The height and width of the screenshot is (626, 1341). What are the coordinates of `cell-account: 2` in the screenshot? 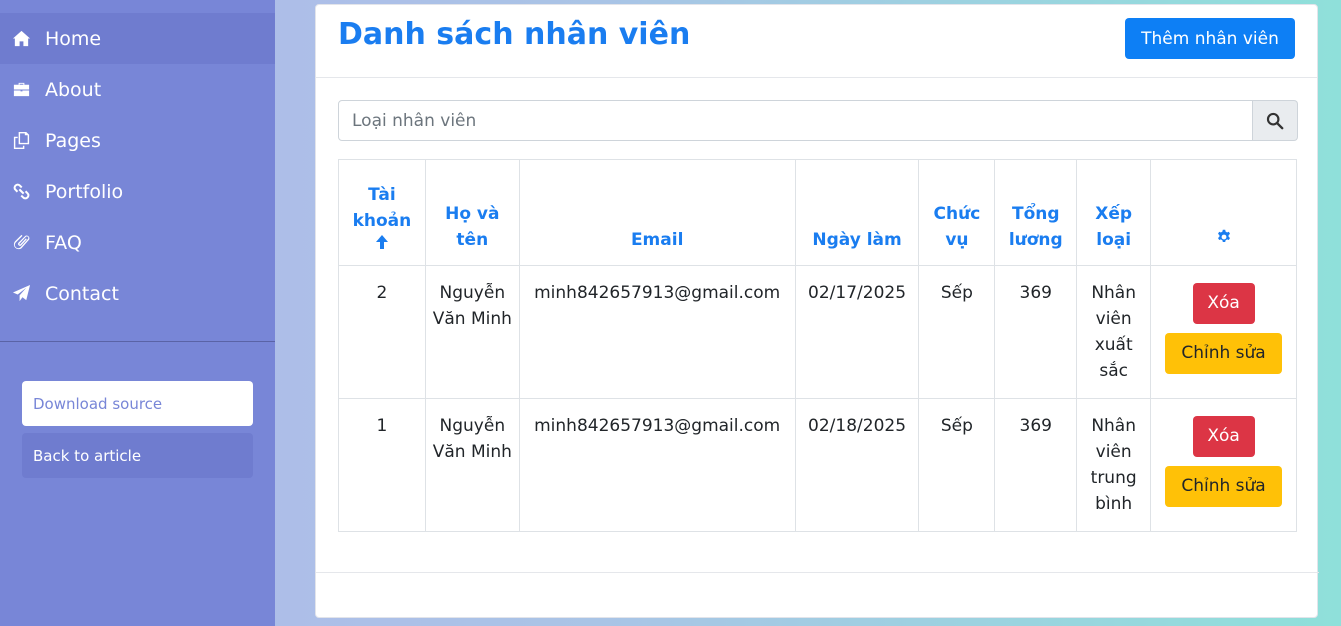 It's located at (382, 332).